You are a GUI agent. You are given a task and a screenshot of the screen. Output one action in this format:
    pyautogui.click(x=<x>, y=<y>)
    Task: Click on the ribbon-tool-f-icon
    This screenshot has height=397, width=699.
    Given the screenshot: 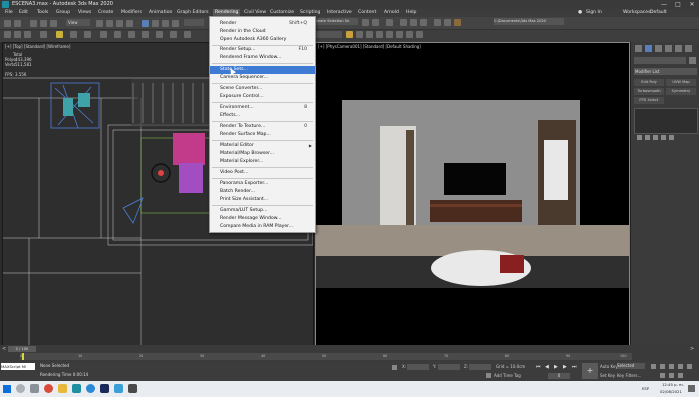 What is the action you would take?
    pyautogui.click(x=399, y=34)
    